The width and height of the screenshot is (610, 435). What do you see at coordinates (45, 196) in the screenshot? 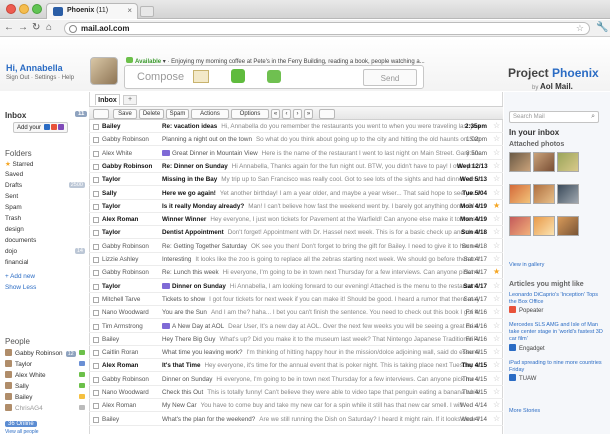
I see `folder-item: Sent` at bounding box center [45, 196].